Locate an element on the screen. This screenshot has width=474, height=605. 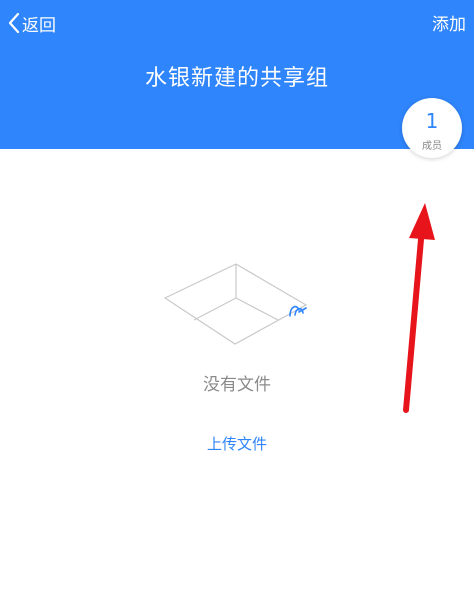
empty-box-icon is located at coordinates (235, 304).